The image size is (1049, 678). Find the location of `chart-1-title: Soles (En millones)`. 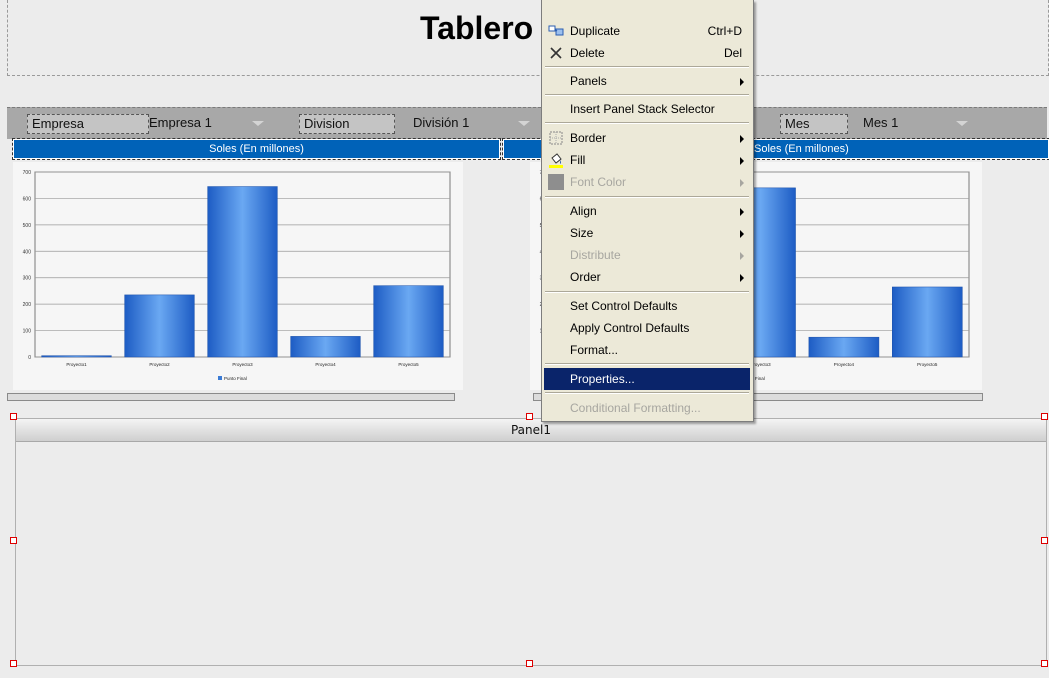

chart-1-title: Soles (En millones) is located at coordinates (256, 149).